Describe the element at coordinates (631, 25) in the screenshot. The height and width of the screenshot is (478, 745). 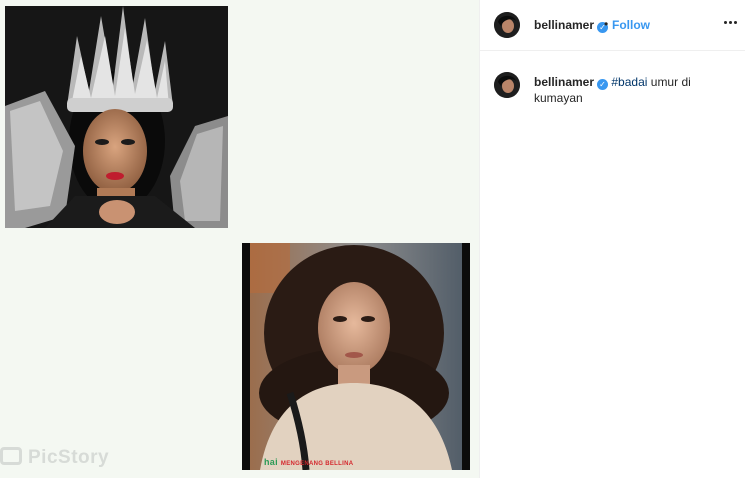
I see `follow-button: Follow` at that location.